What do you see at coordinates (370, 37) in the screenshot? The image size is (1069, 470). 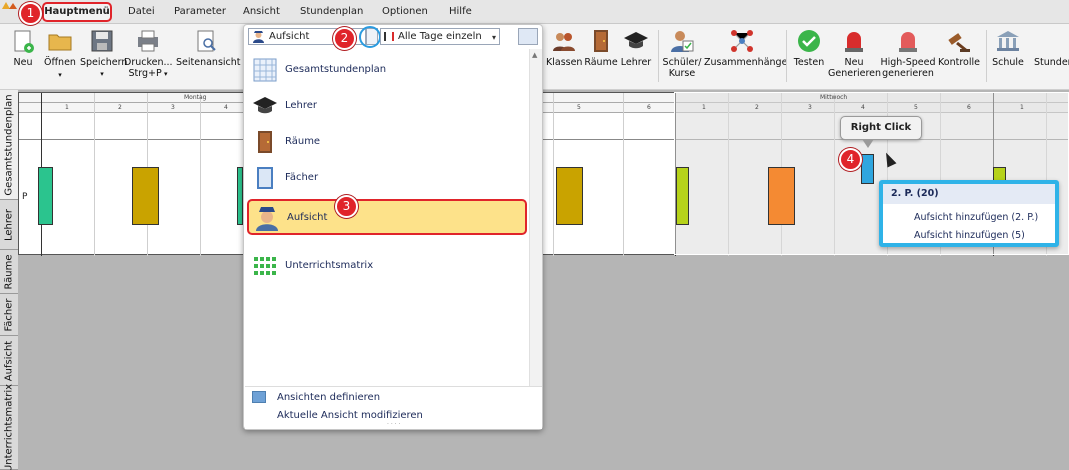 I see `dropdown-button-highlight` at bounding box center [370, 37].